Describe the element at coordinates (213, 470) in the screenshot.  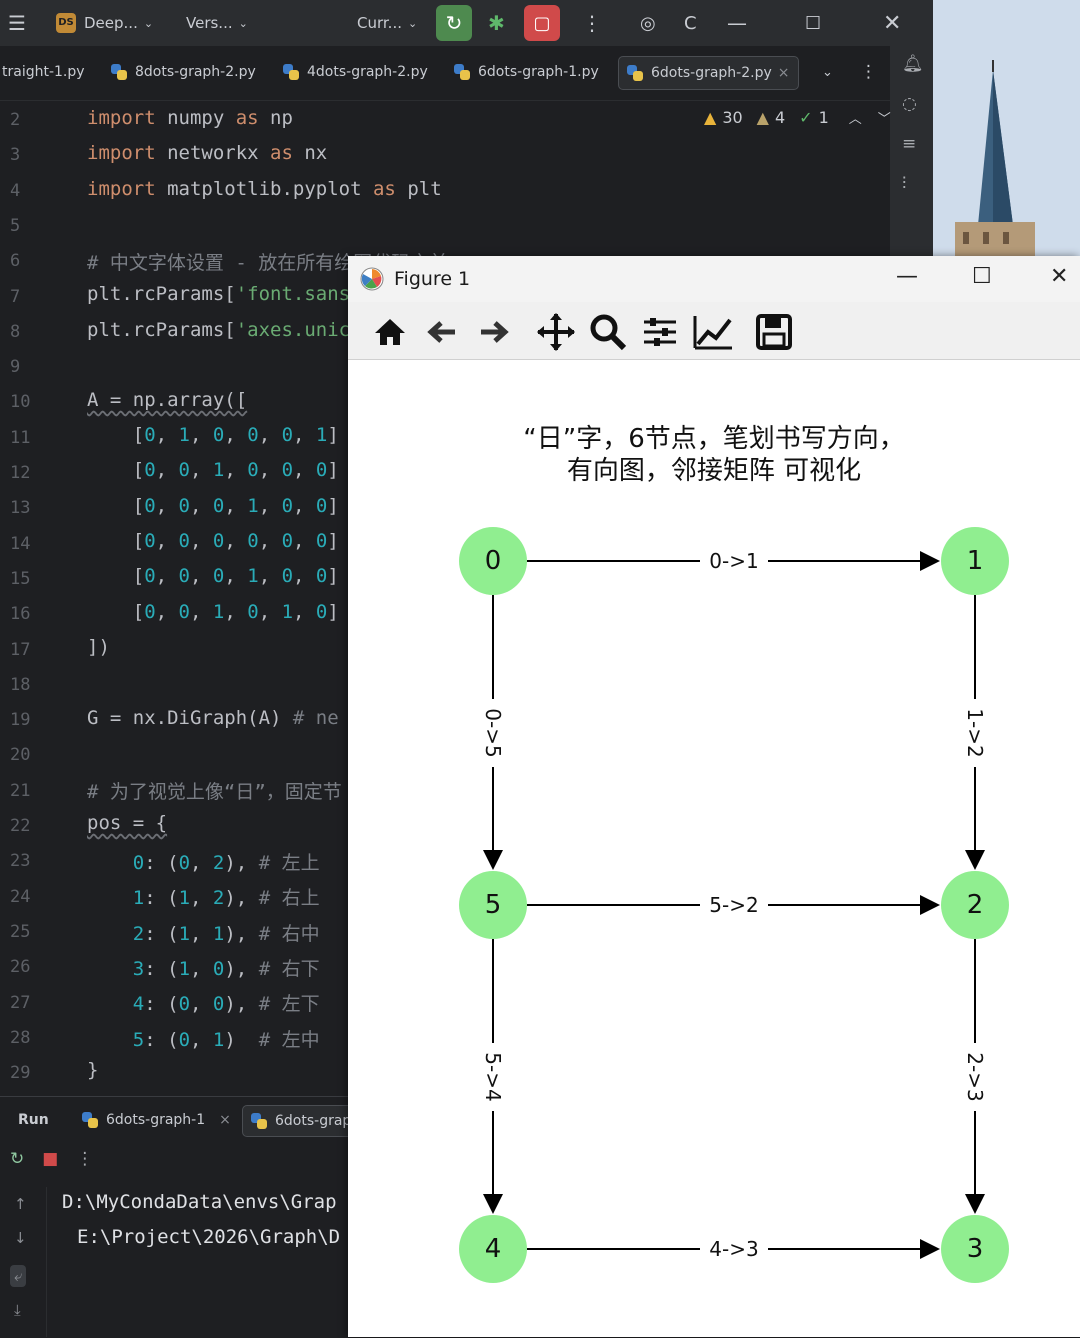
I see `matrix-row: [0, 0, 1, 0, 0, 0]` at that location.